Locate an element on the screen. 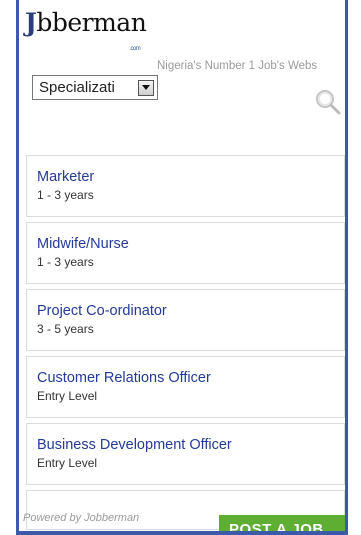 The height and width of the screenshot is (535, 361). job-card: Business Development Officer Entry Level is located at coordinates (185, 454).